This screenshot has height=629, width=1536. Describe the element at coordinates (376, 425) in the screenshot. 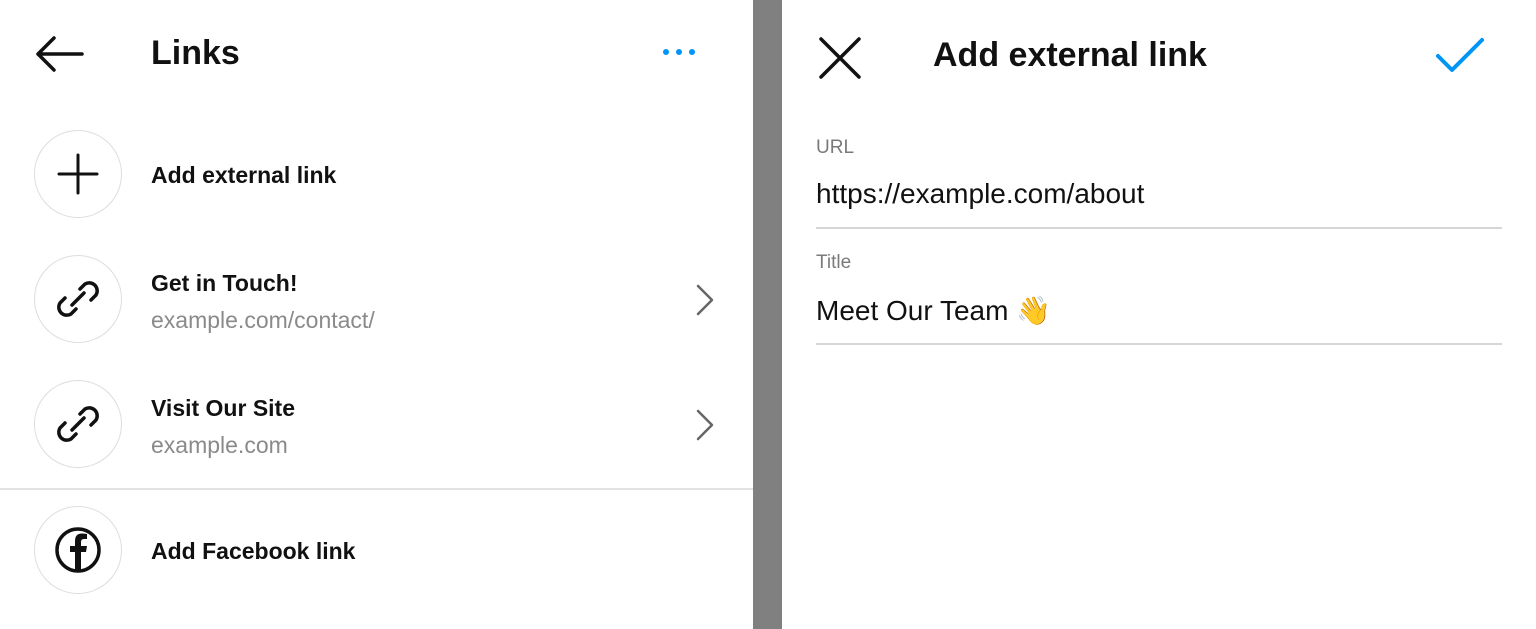

I see `link-item-visit-our-site: Visit Our Site example.com` at that location.